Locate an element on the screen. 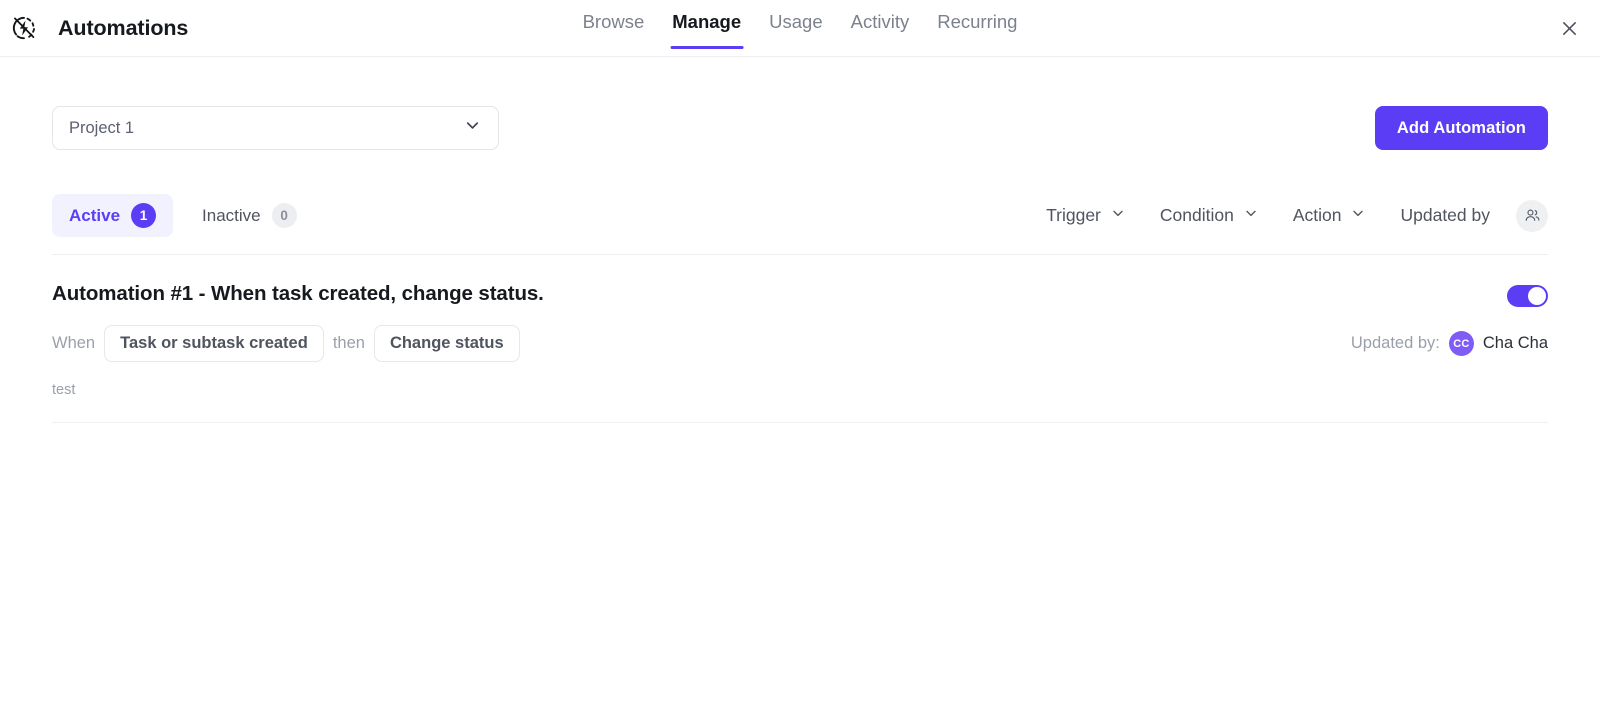  rule-when-label: When is located at coordinates (74, 343).